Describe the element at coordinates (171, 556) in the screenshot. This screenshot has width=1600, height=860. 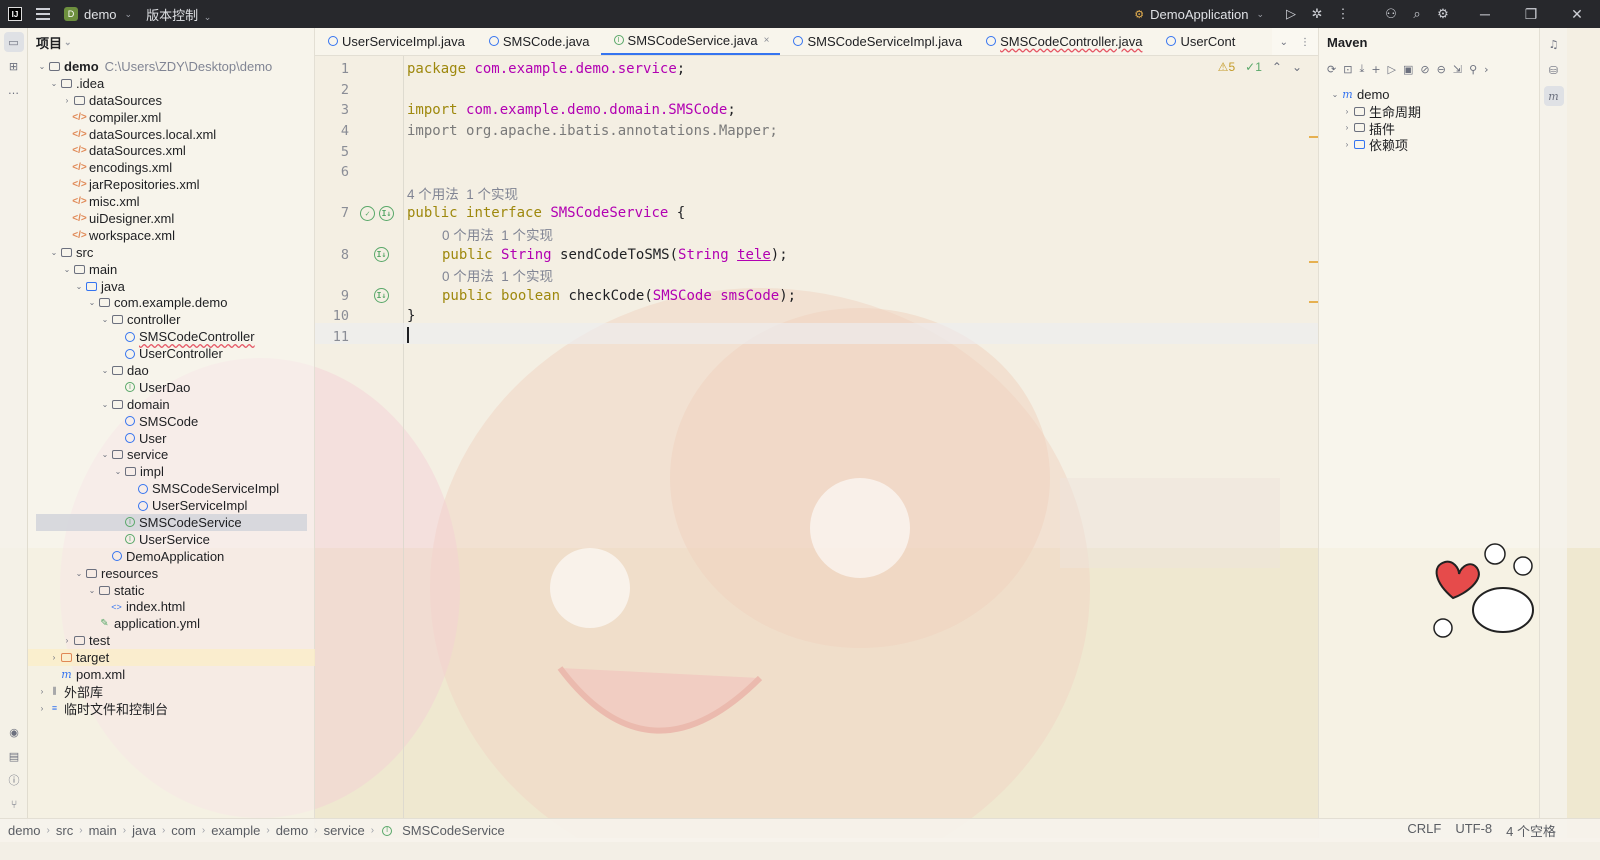
I see `tree-row-class: DemoApplication` at that location.